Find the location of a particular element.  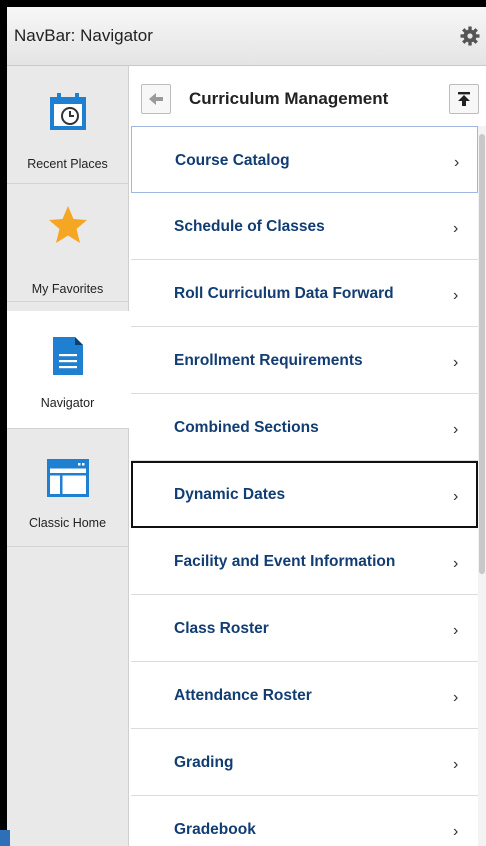

menu-item-label: Dynamic Dates is located at coordinates (230, 494).